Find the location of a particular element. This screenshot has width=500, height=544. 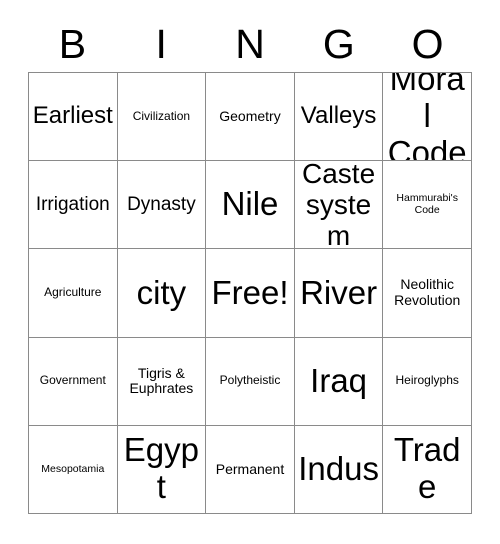

bingo-cell-label: Caste system is located at coordinates (339, 205).